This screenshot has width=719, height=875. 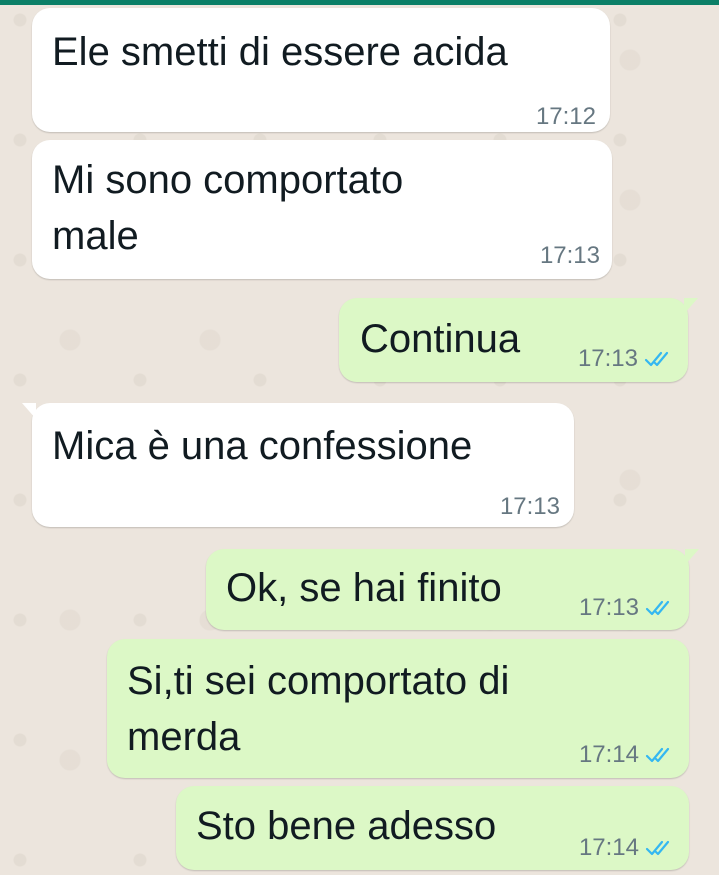 I want to click on message-bubble-incoming: Mica è una confessione 17:13, so click(x=298, y=465).